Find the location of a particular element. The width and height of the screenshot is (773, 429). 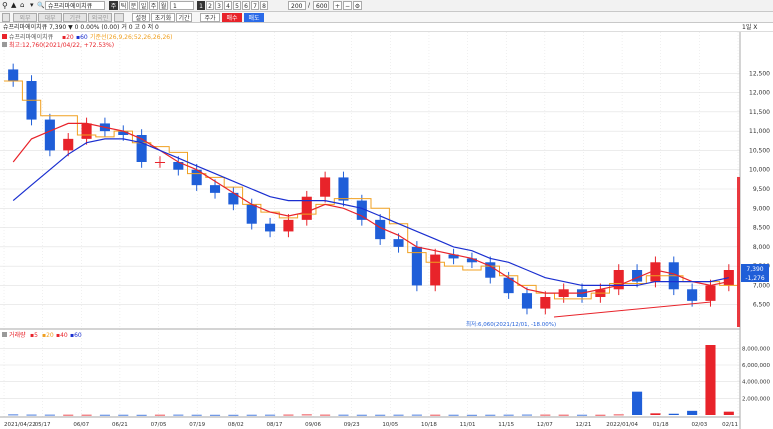

price-mode-button: 주가 is located at coordinates (210, 17).